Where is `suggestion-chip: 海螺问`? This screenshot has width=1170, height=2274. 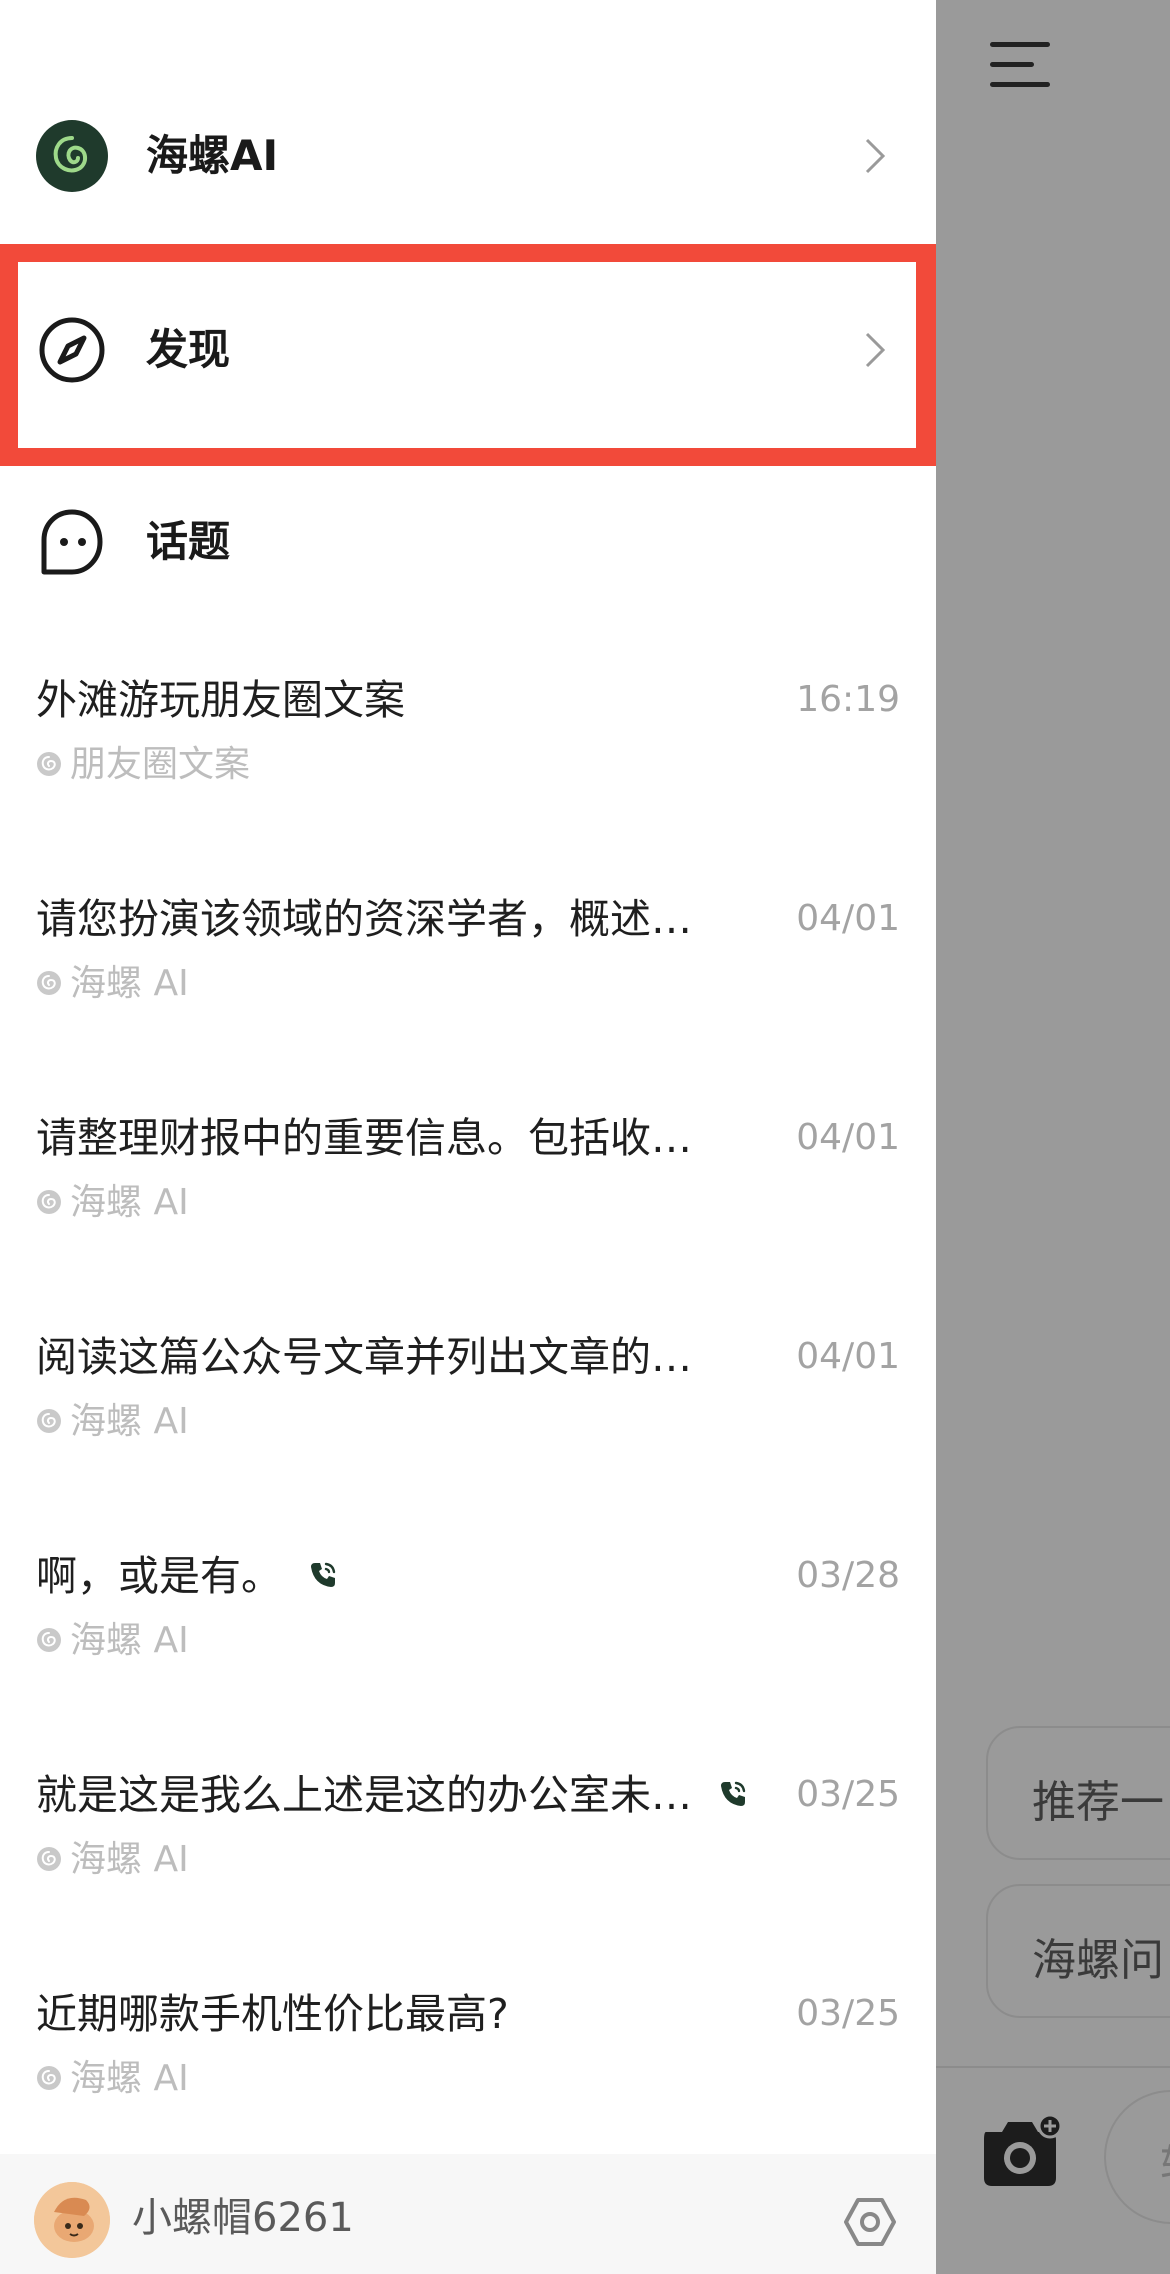
suggestion-chip: 海螺问 is located at coordinates (1078, 1951).